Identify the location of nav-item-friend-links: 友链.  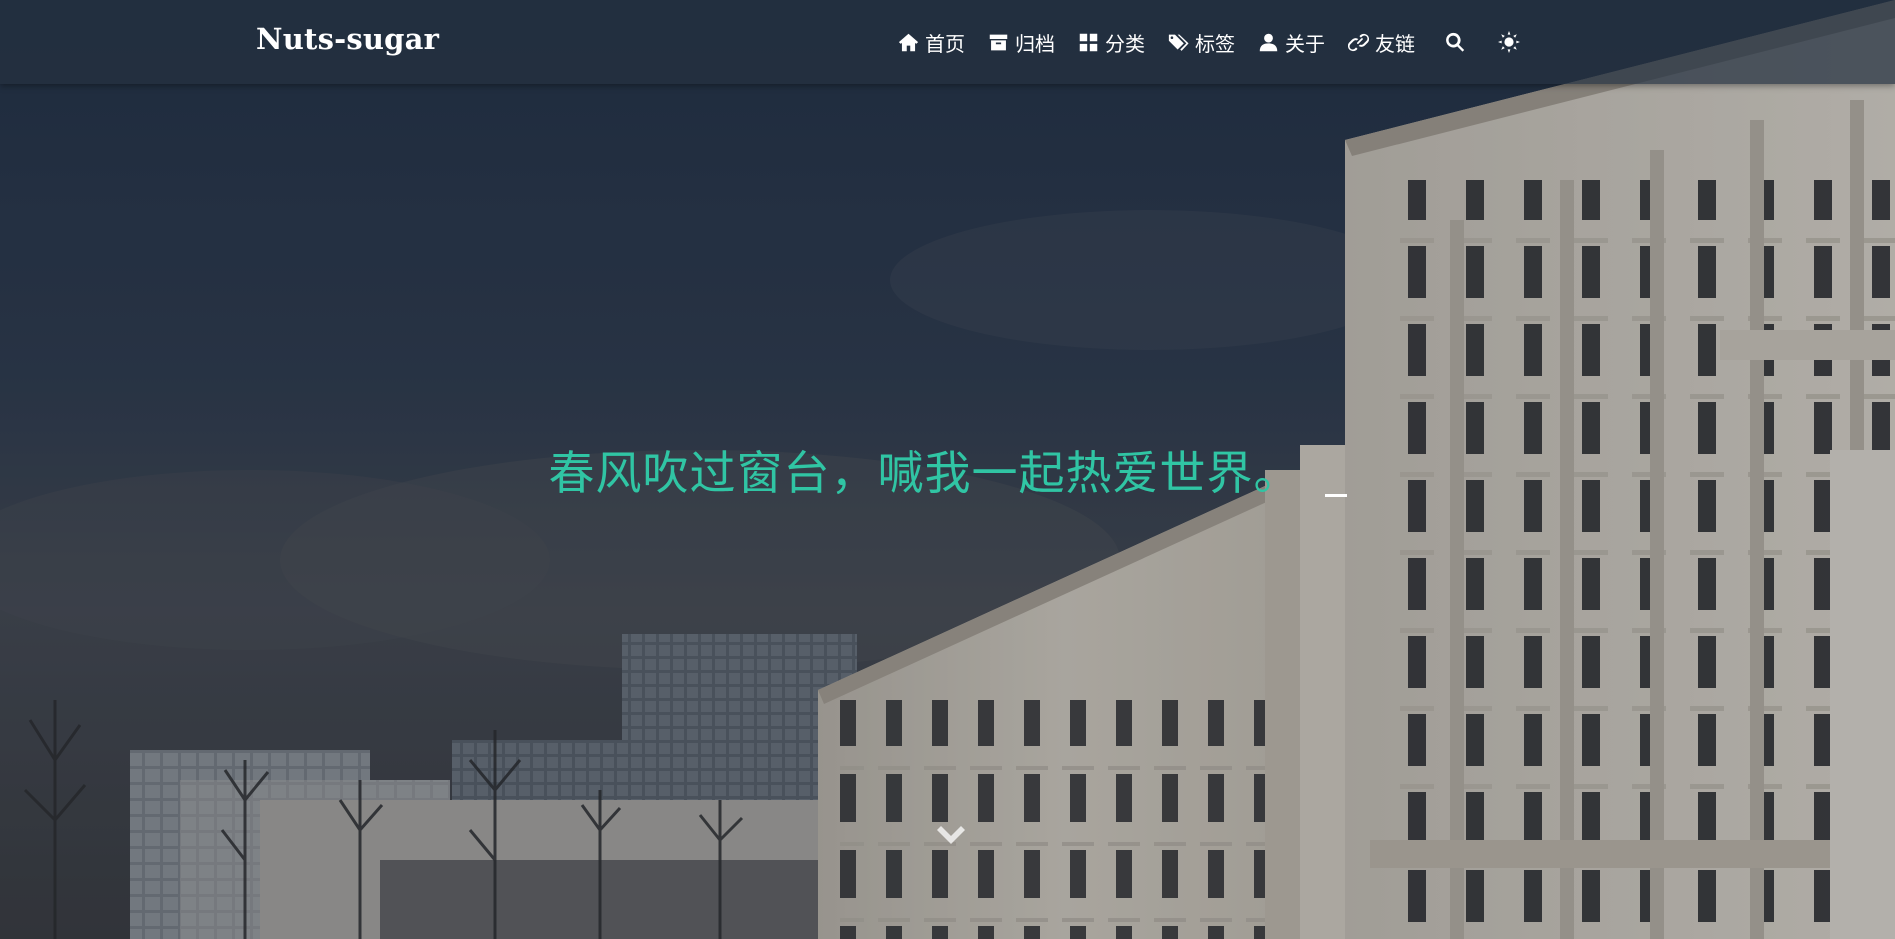
(1381, 42).